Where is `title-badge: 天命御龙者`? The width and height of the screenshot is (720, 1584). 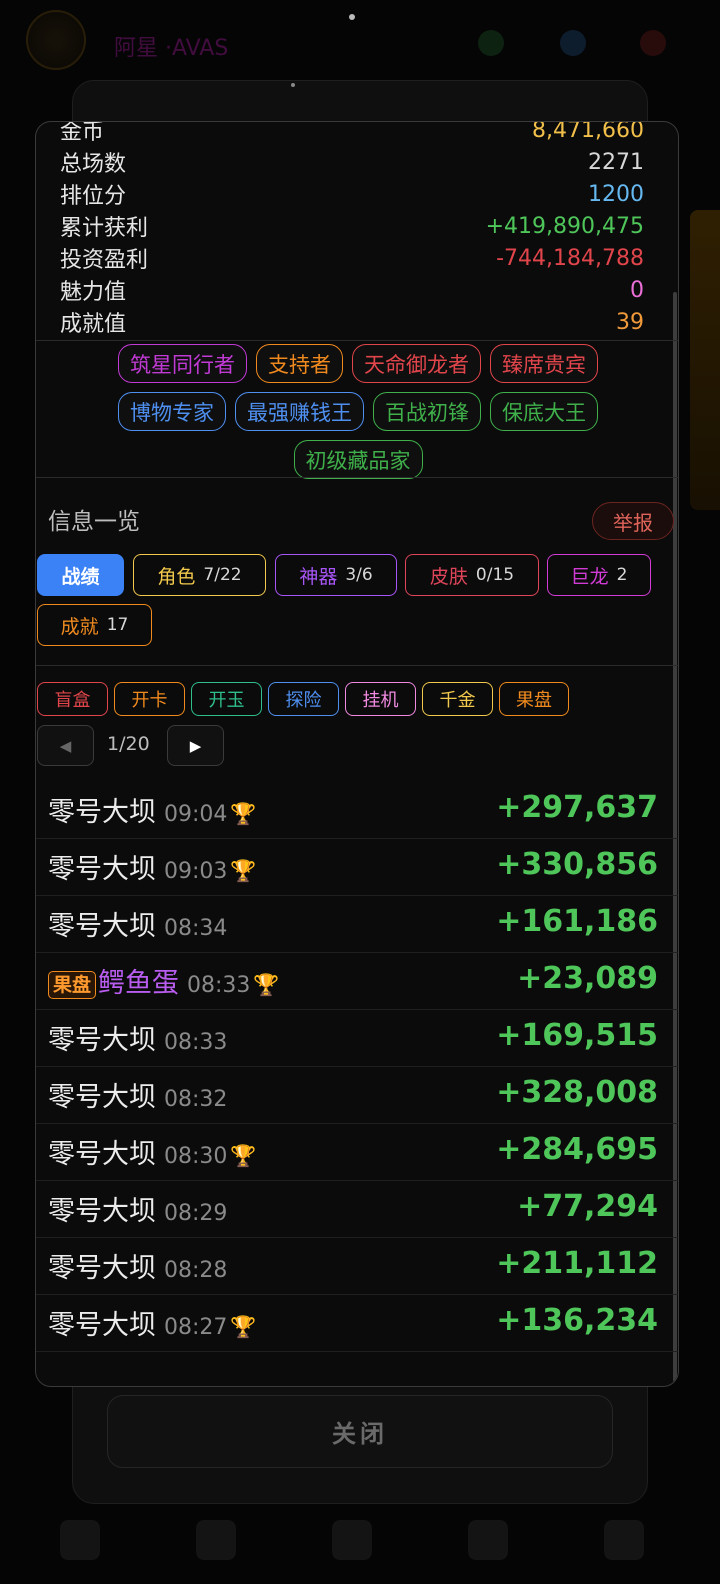
title-badge: 天命御龙者 is located at coordinates (416, 363).